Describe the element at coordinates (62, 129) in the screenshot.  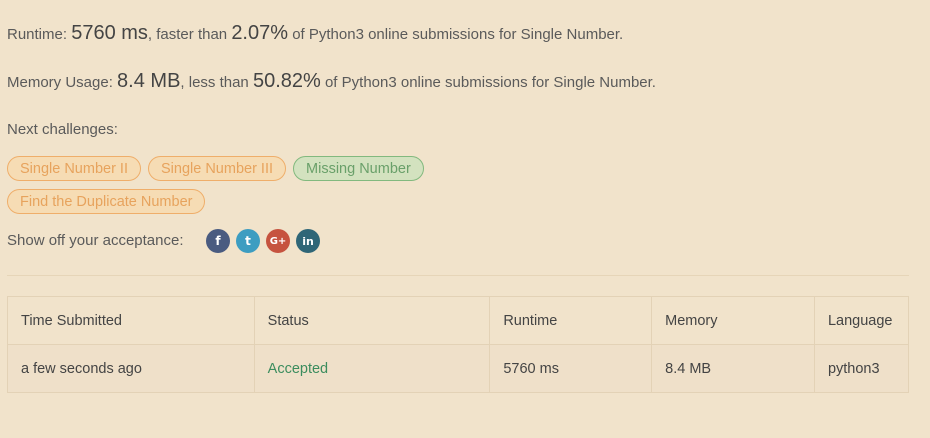
I see `next-challenges-label: Next challenges:` at that location.